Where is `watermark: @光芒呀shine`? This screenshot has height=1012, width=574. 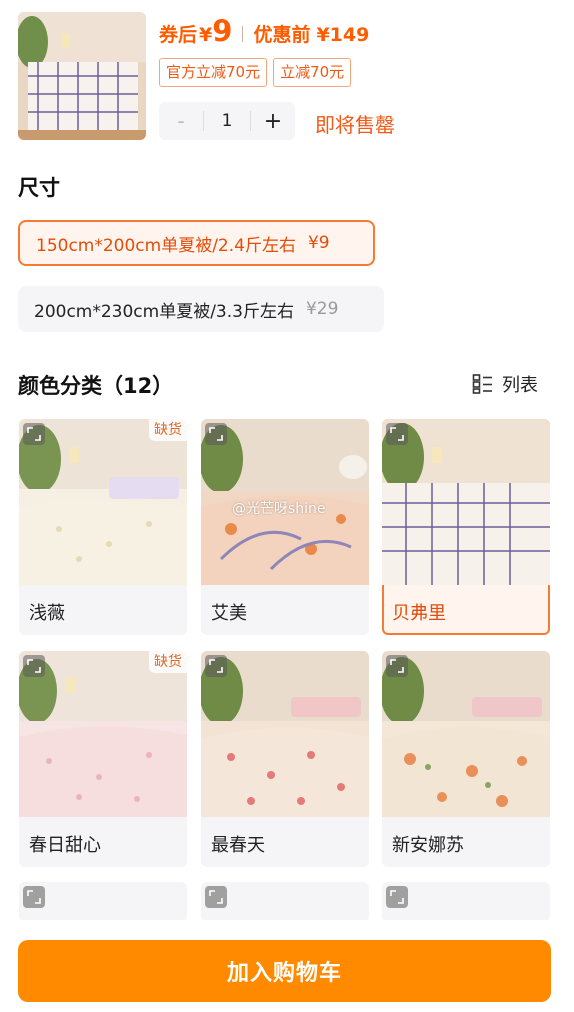
watermark: @光芒呀shine is located at coordinates (279, 509).